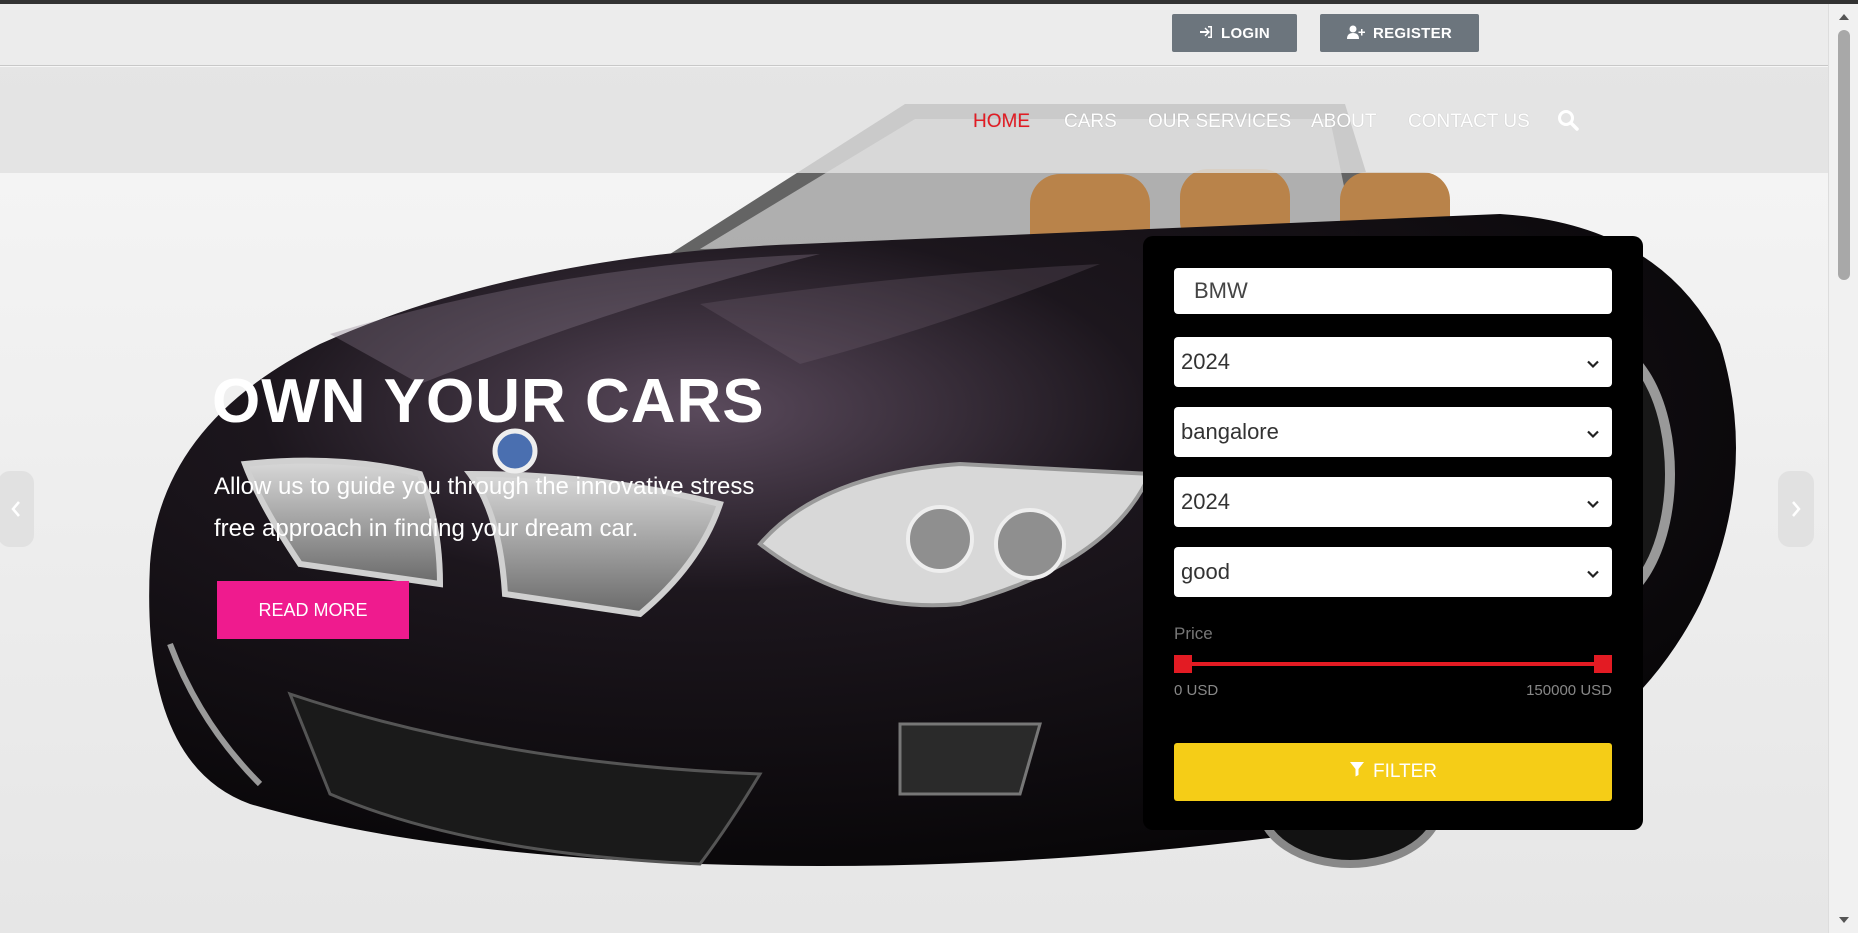 The width and height of the screenshot is (1858, 933). What do you see at coordinates (1001, 122) in the screenshot?
I see `nav-item-home: HOME` at bounding box center [1001, 122].